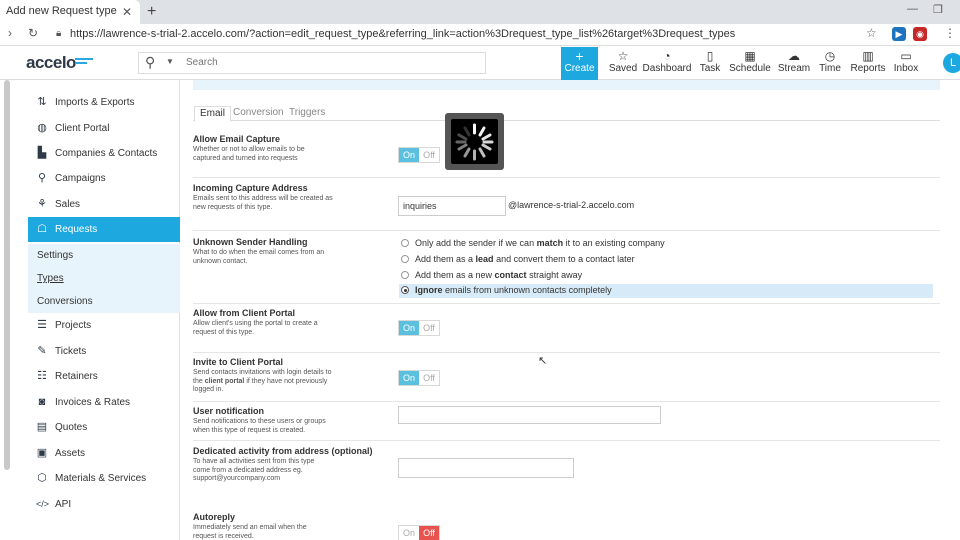 Image resolution: width=960 pixels, height=540 pixels. What do you see at coordinates (213, 114) in the screenshot?
I see `tab-email: Email` at bounding box center [213, 114].